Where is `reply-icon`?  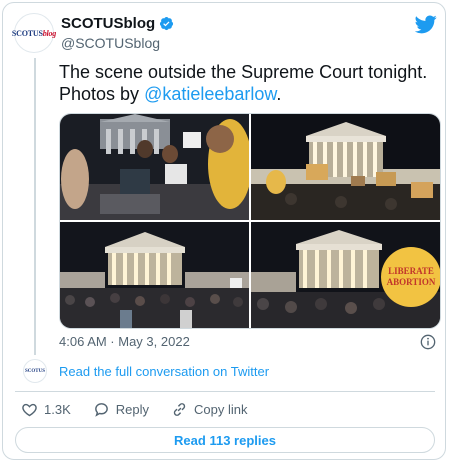
reply-icon is located at coordinates (101, 410).